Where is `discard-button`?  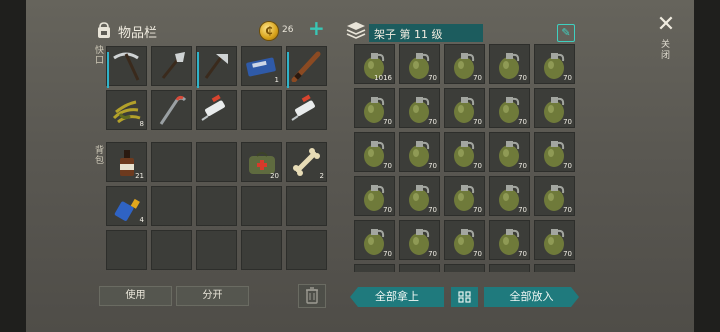
discard-button is located at coordinates (312, 296).